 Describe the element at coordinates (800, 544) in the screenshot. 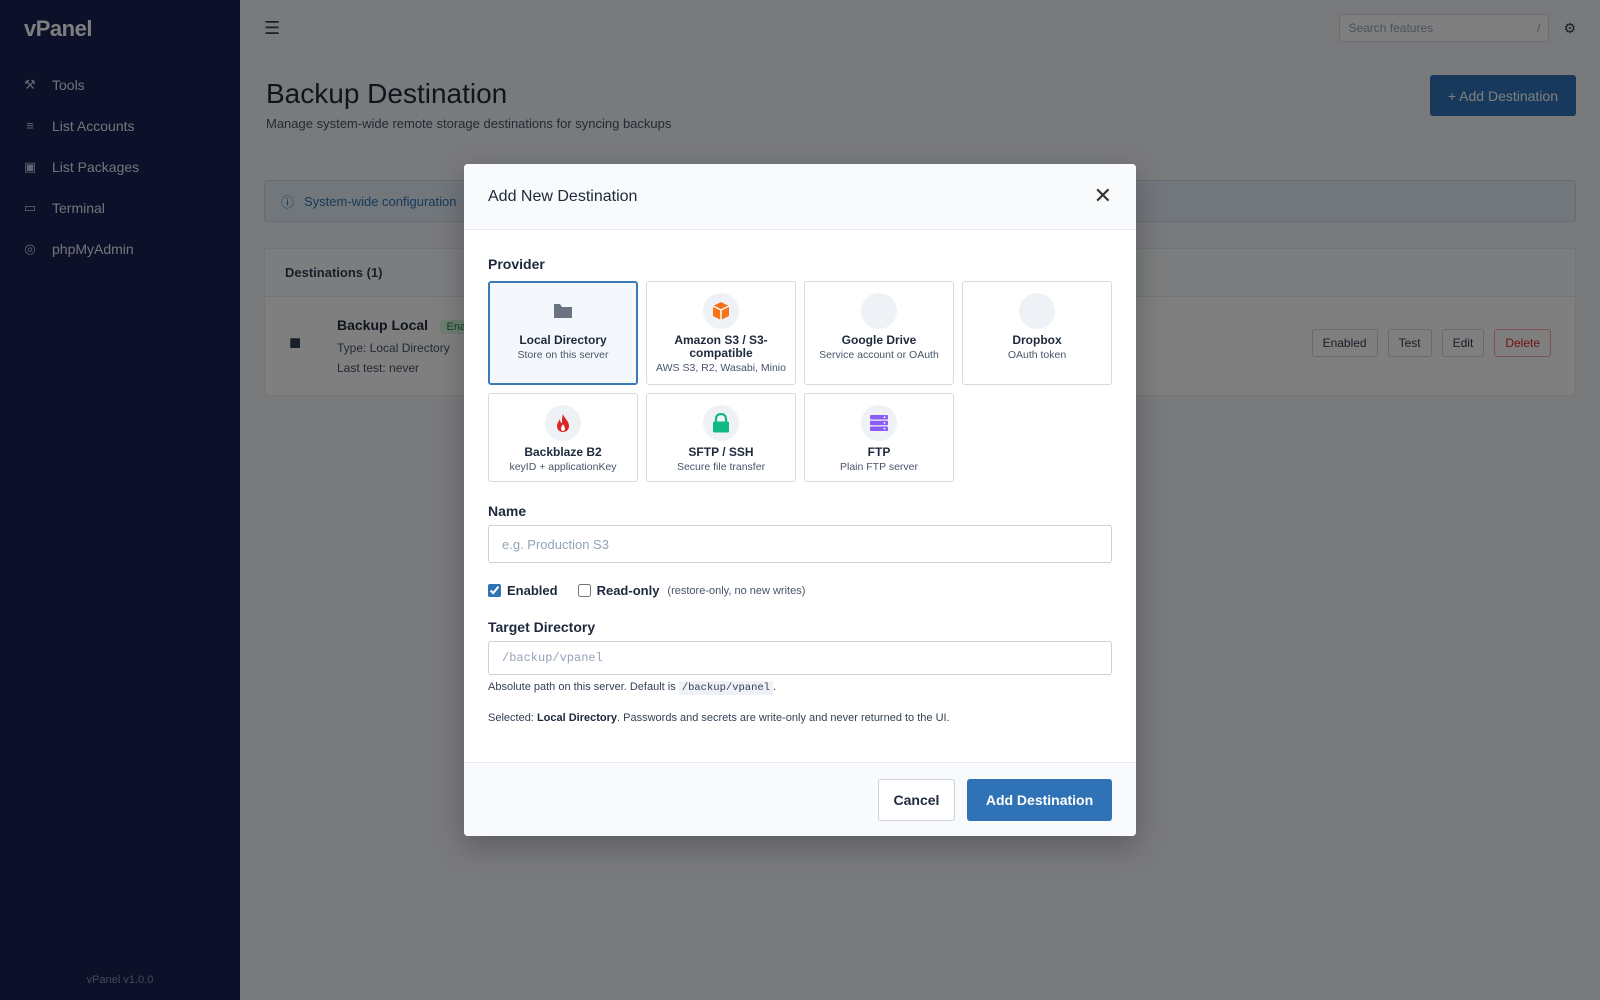

I see `name-input` at that location.